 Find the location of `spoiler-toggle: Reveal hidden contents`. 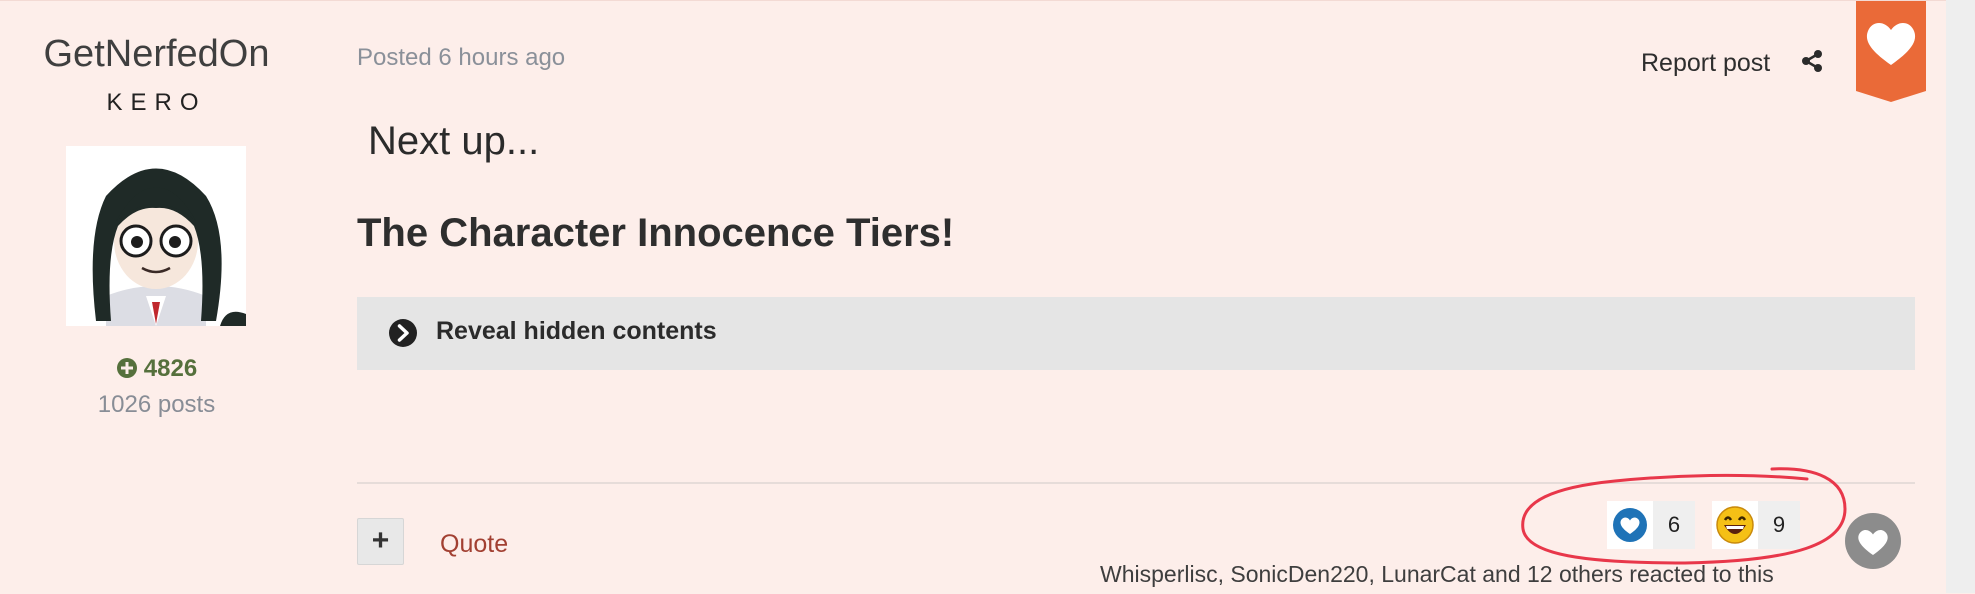

spoiler-toggle: Reveal hidden contents is located at coordinates (1136, 333).